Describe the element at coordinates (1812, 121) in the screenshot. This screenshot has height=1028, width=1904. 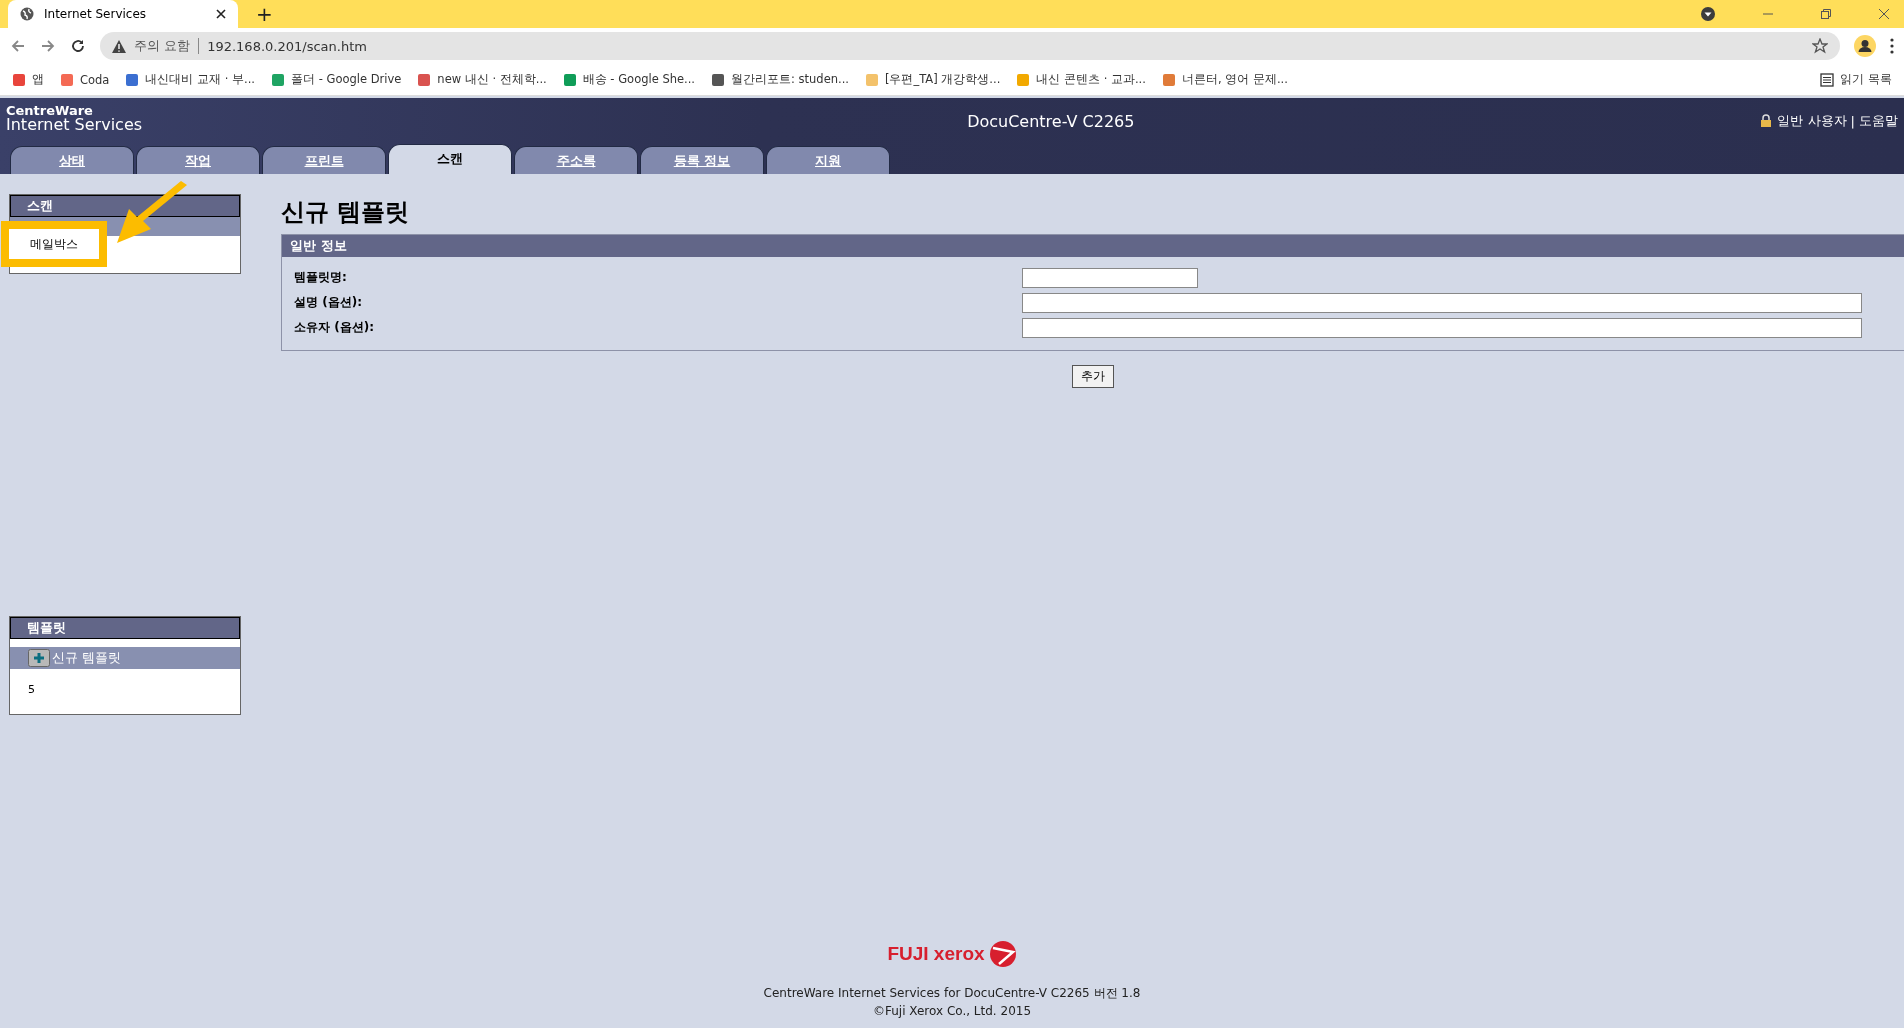
I see `user-link: 일반 사용자` at that location.